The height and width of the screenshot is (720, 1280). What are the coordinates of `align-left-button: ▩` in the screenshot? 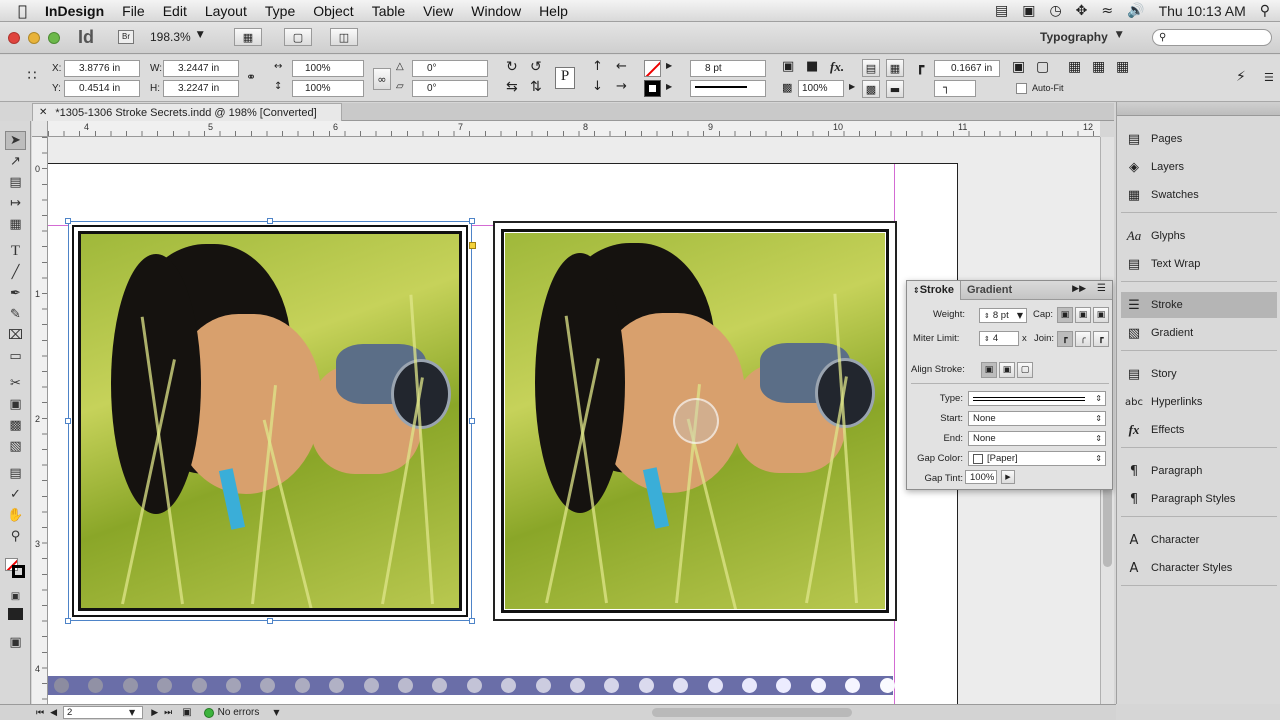 It's located at (871, 89).